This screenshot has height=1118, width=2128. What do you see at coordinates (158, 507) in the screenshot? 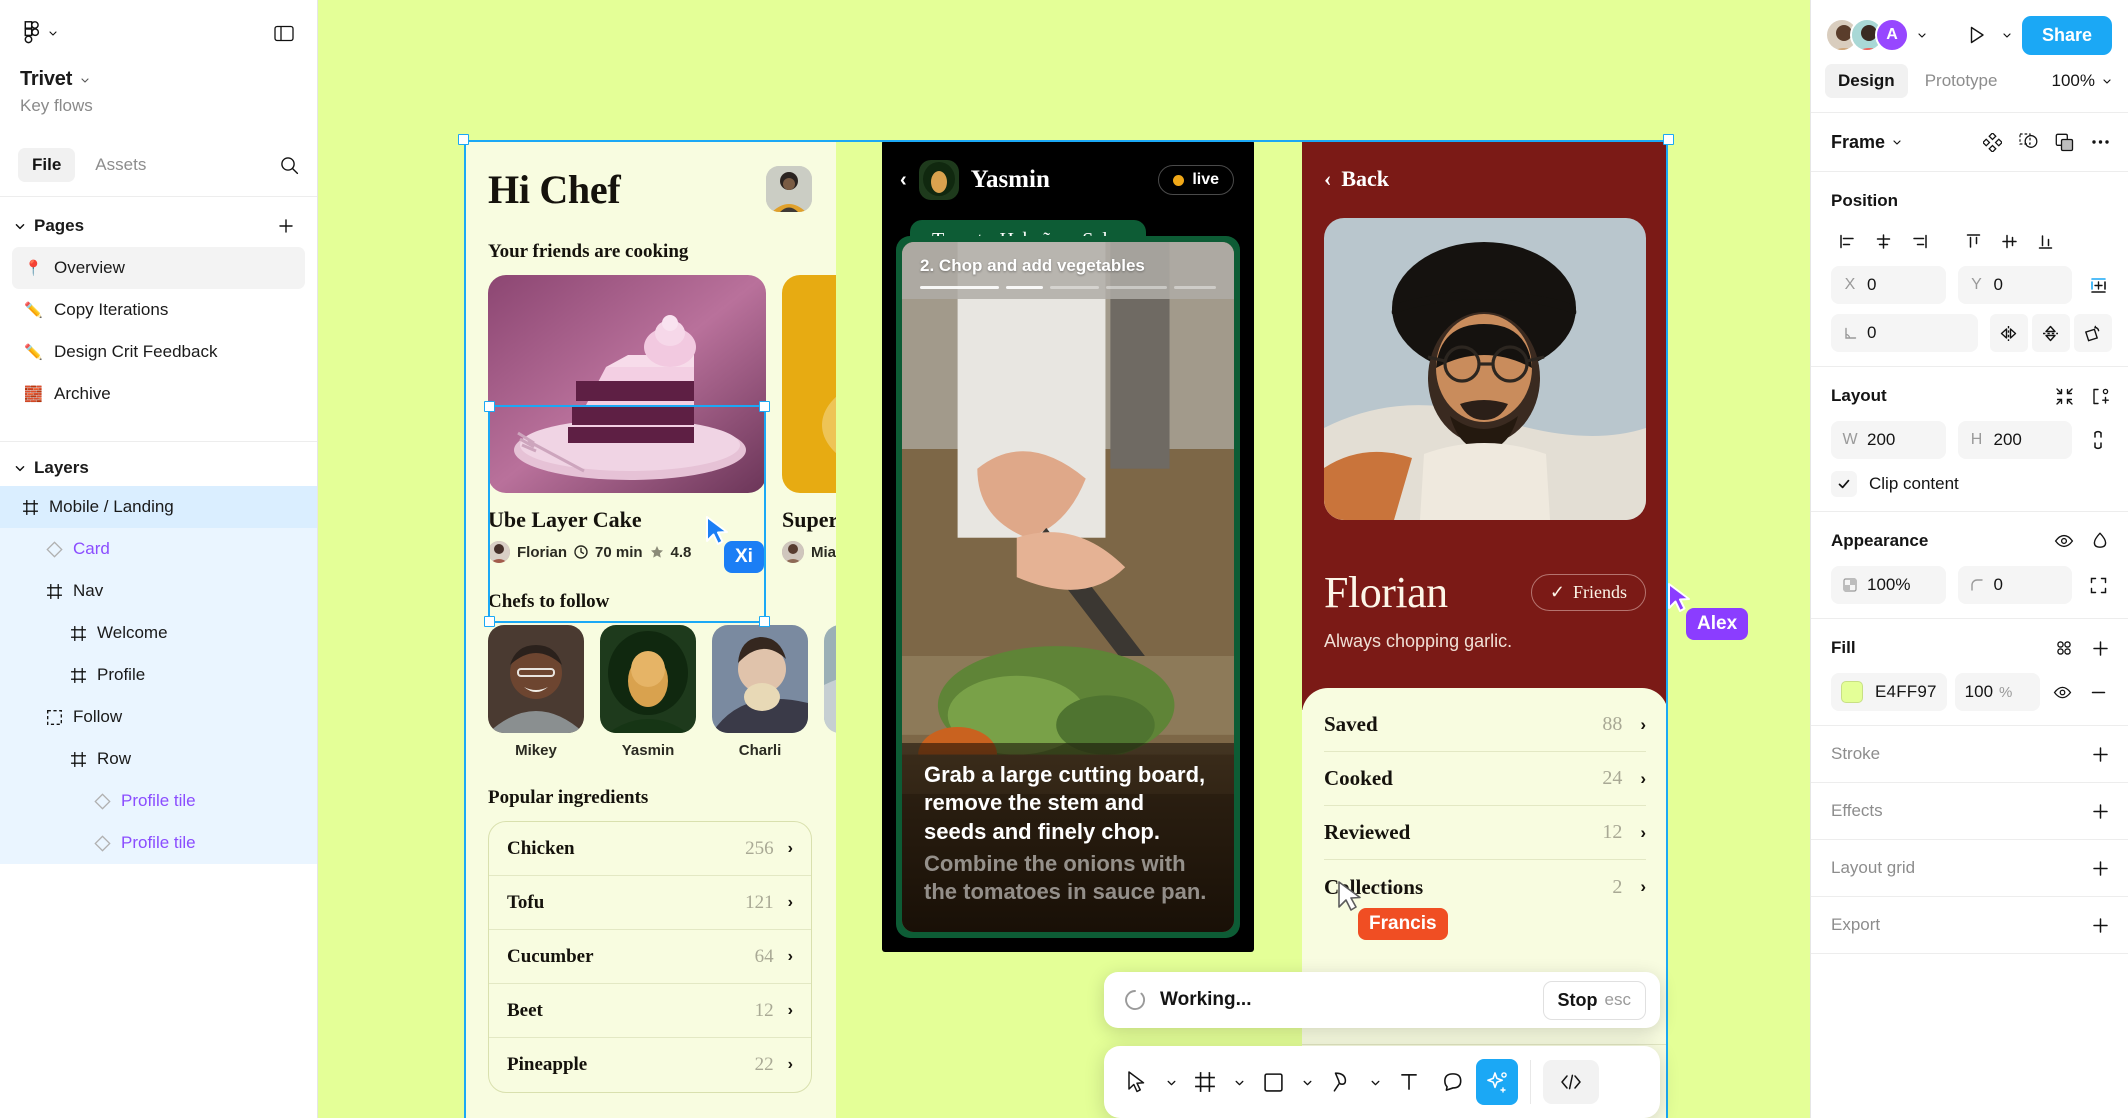
I see `layer-mobile-landing: Mobile / Landing` at bounding box center [158, 507].